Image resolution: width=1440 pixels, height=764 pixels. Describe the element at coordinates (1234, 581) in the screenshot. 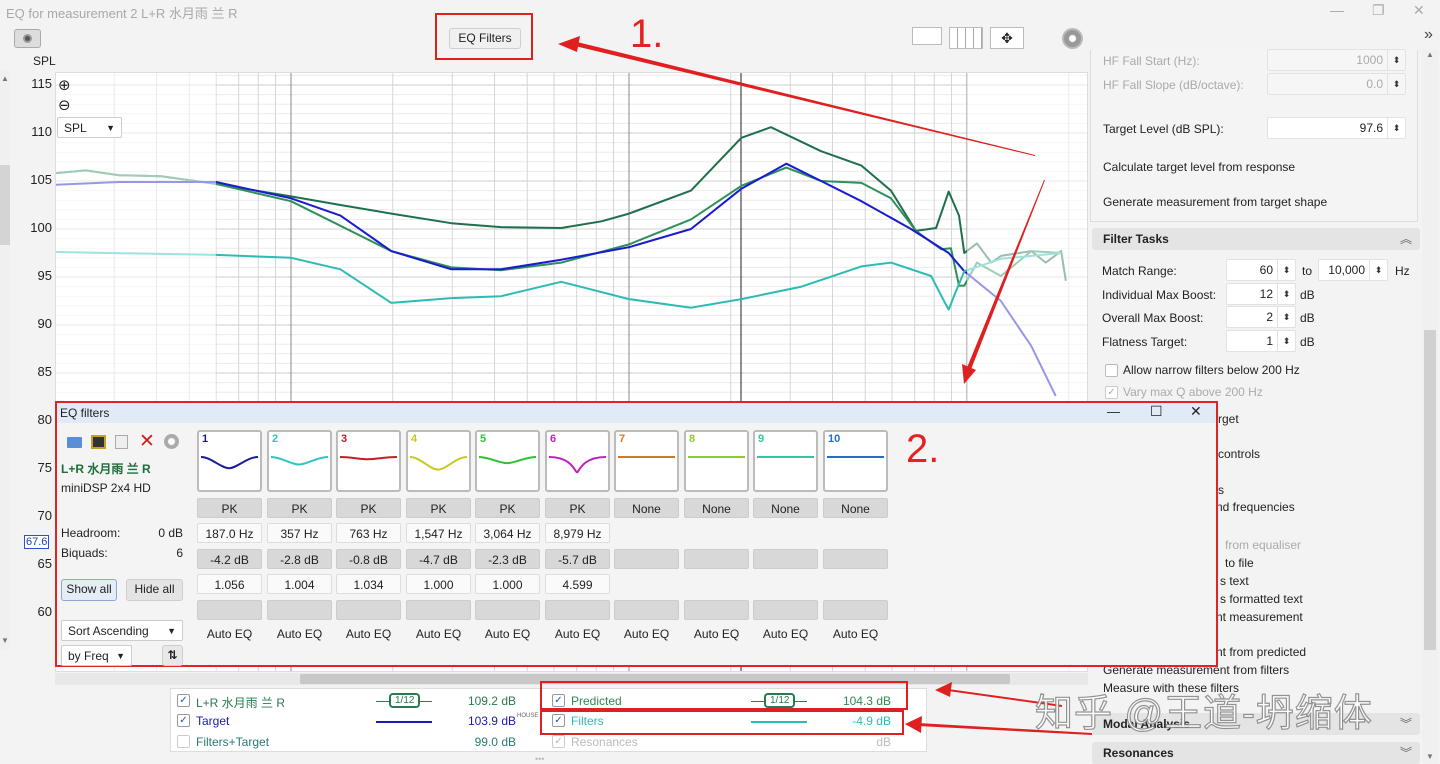

I see `task-fragment: s text` at that location.